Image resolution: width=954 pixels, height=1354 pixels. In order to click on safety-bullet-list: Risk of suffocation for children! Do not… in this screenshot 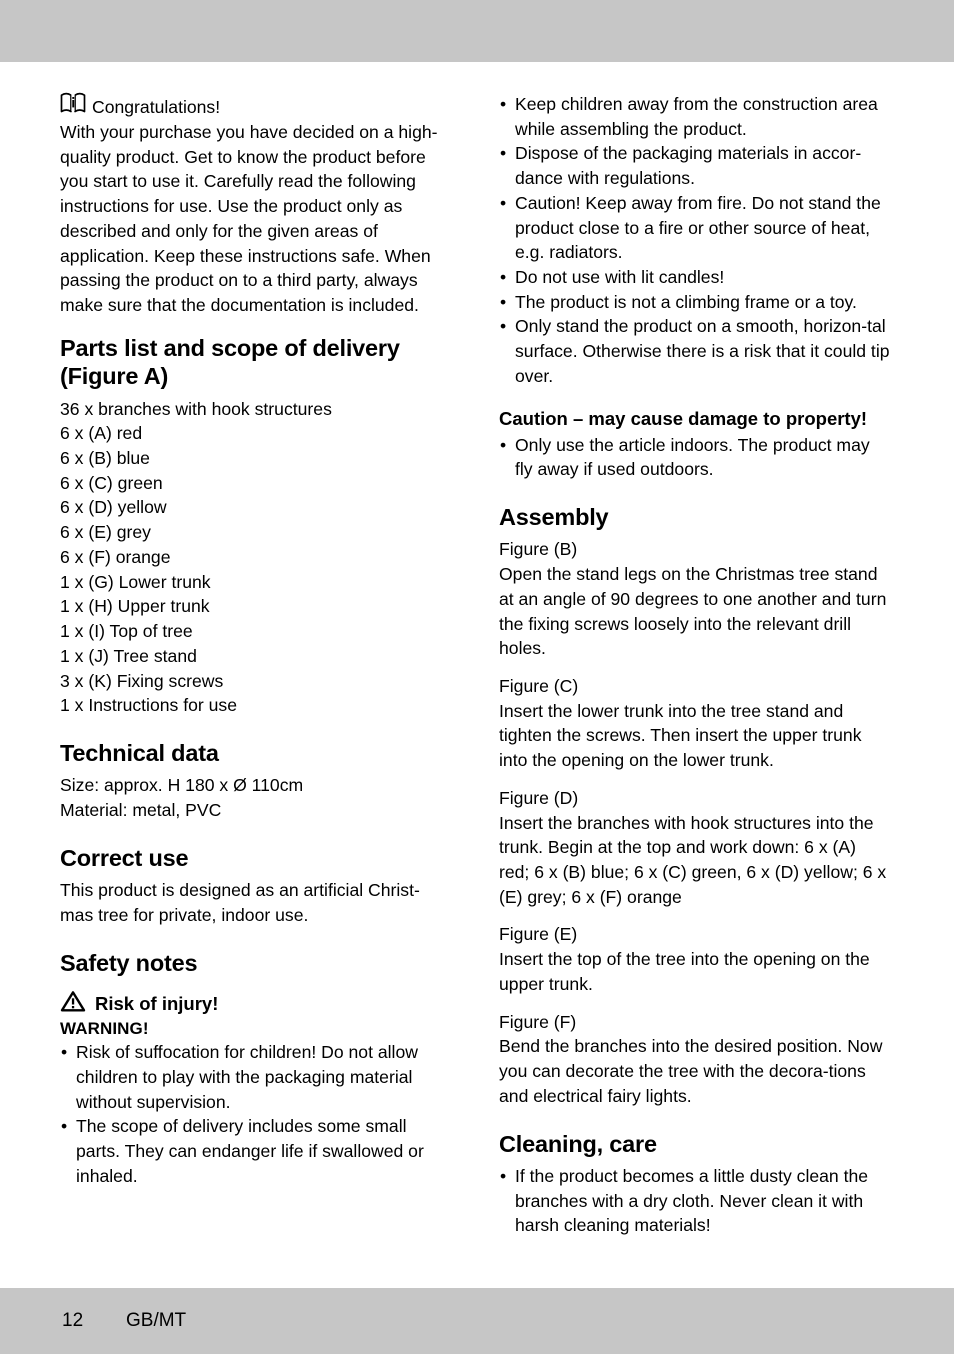, I will do `click(249, 1114)`.